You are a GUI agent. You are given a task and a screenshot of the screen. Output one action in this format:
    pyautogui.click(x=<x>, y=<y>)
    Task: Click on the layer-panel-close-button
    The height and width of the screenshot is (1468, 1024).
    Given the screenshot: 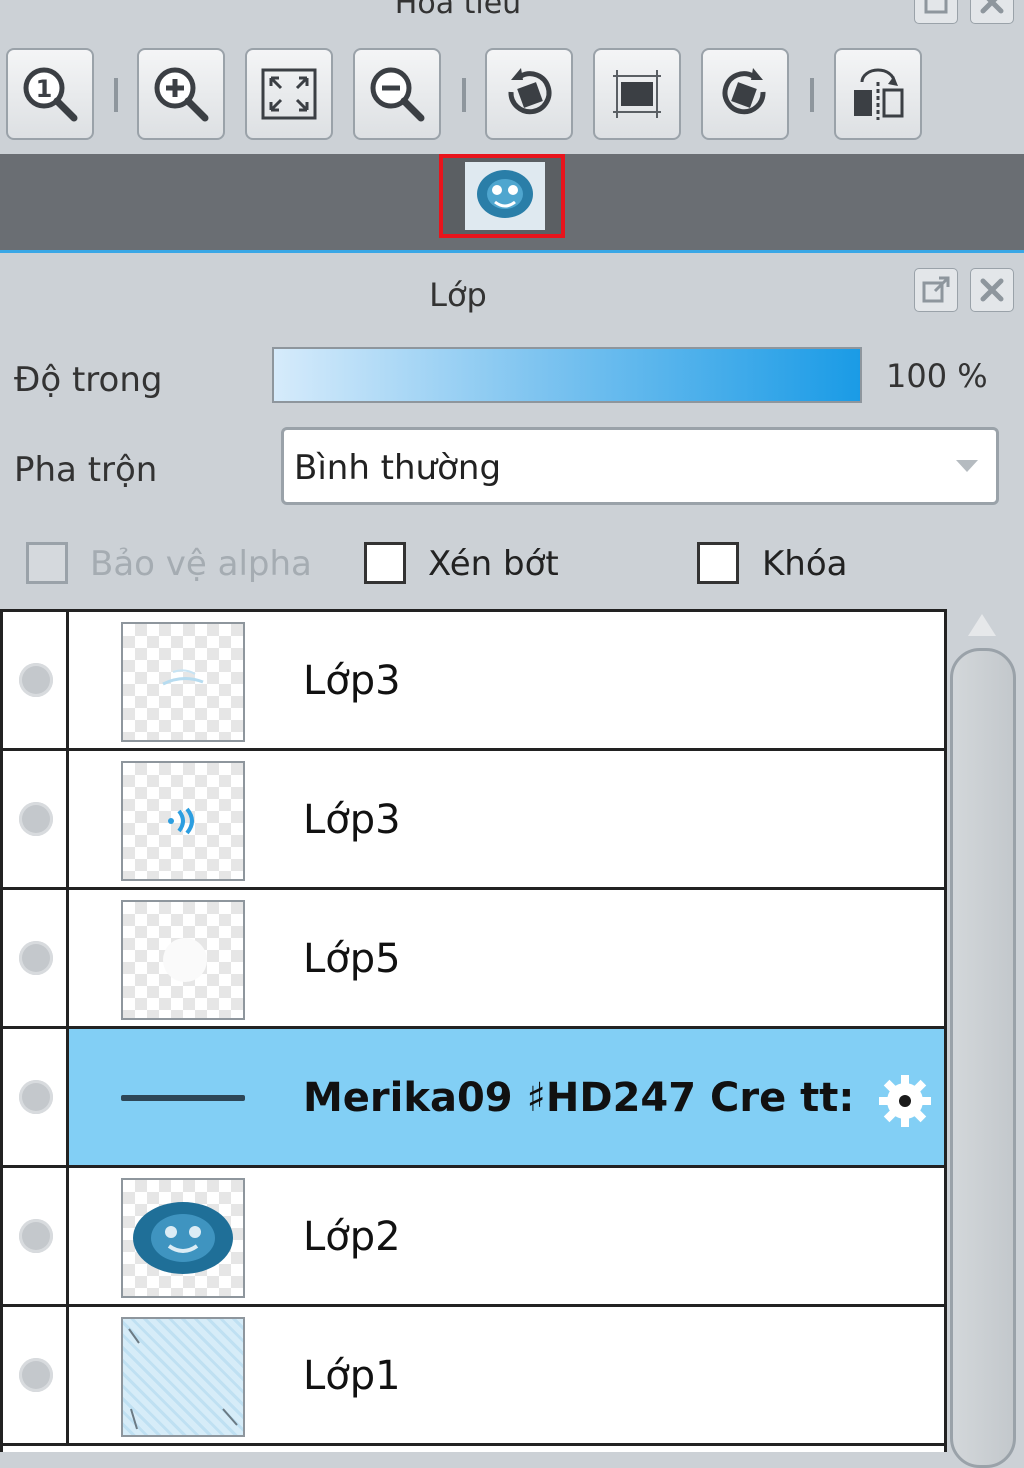 What is the action you would take?
    pyautogui.click(x=992, y=290)
    